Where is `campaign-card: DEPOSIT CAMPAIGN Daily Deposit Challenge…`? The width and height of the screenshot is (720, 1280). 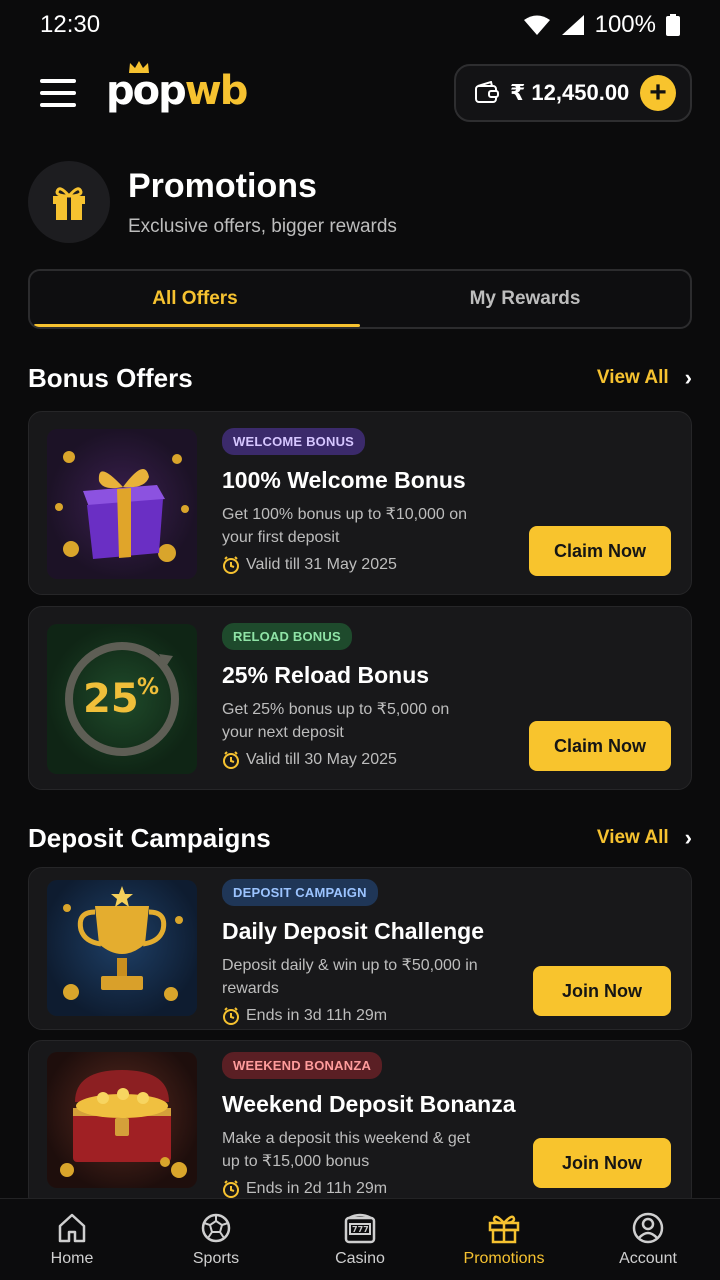 campaign-card: DEPOSIT CAMPAIGN Daily Deposit Challenge… is located at coordinates (360, 948).